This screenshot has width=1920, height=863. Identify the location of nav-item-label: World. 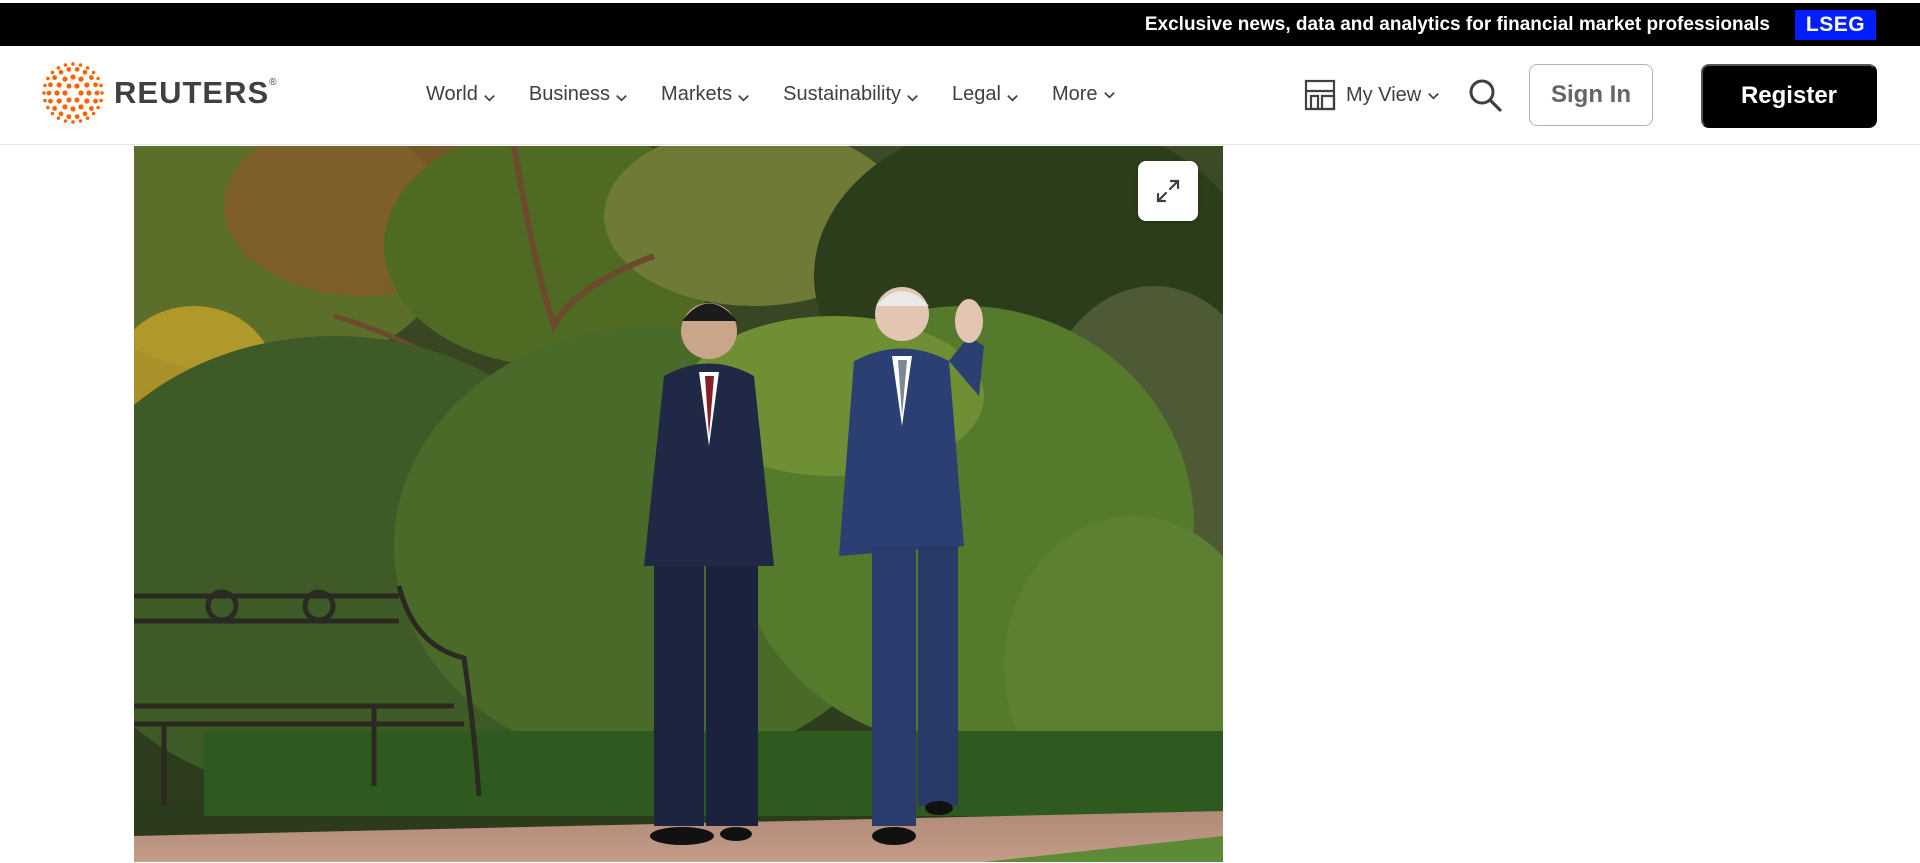
(452, 94).